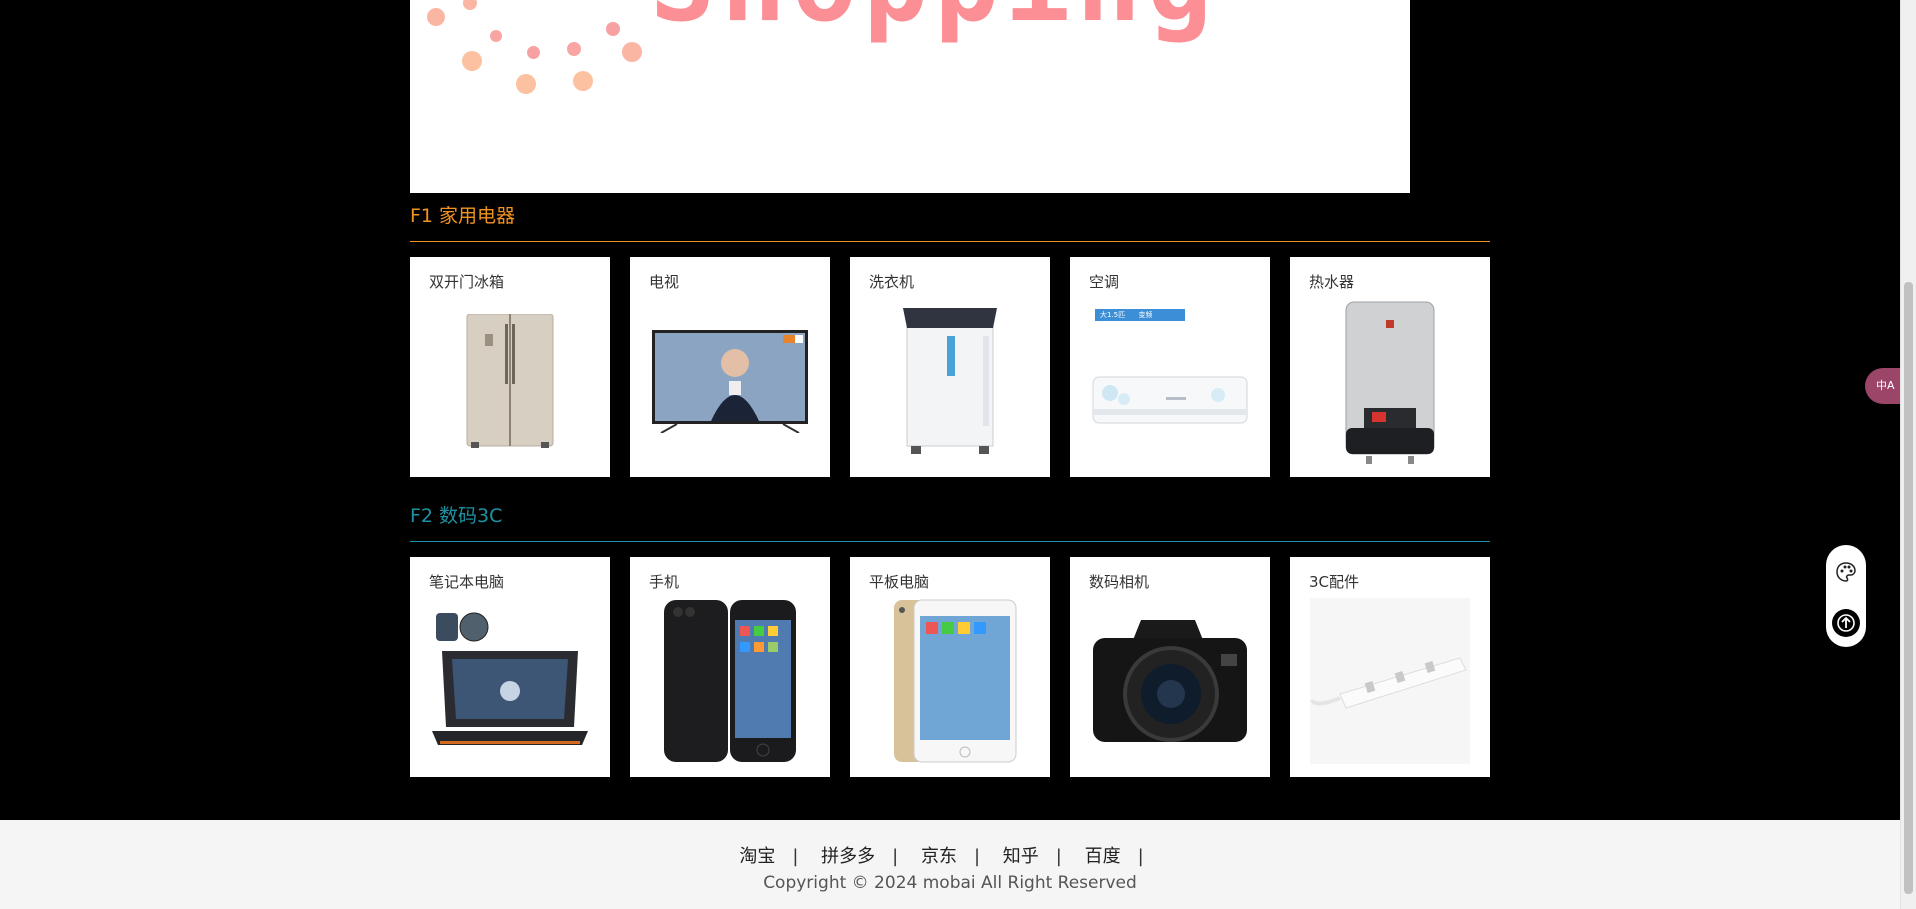  I want to click on product-card-laptop: 笔记本电脑, so click(510, 667).